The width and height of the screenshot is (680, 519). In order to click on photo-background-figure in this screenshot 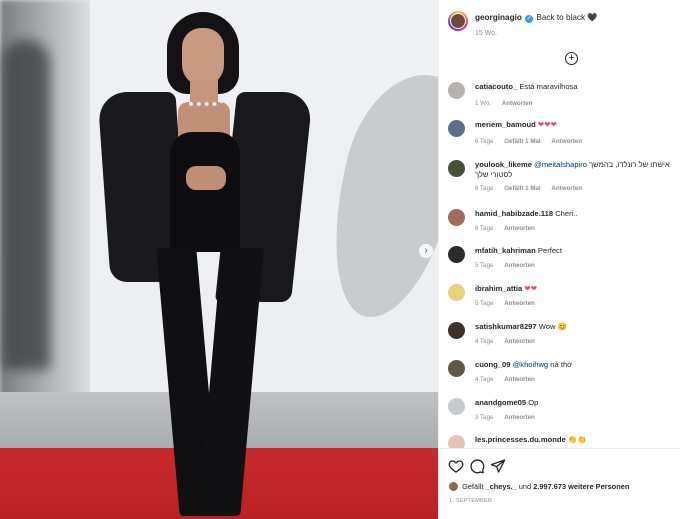, I will do `click(26, 205)`.